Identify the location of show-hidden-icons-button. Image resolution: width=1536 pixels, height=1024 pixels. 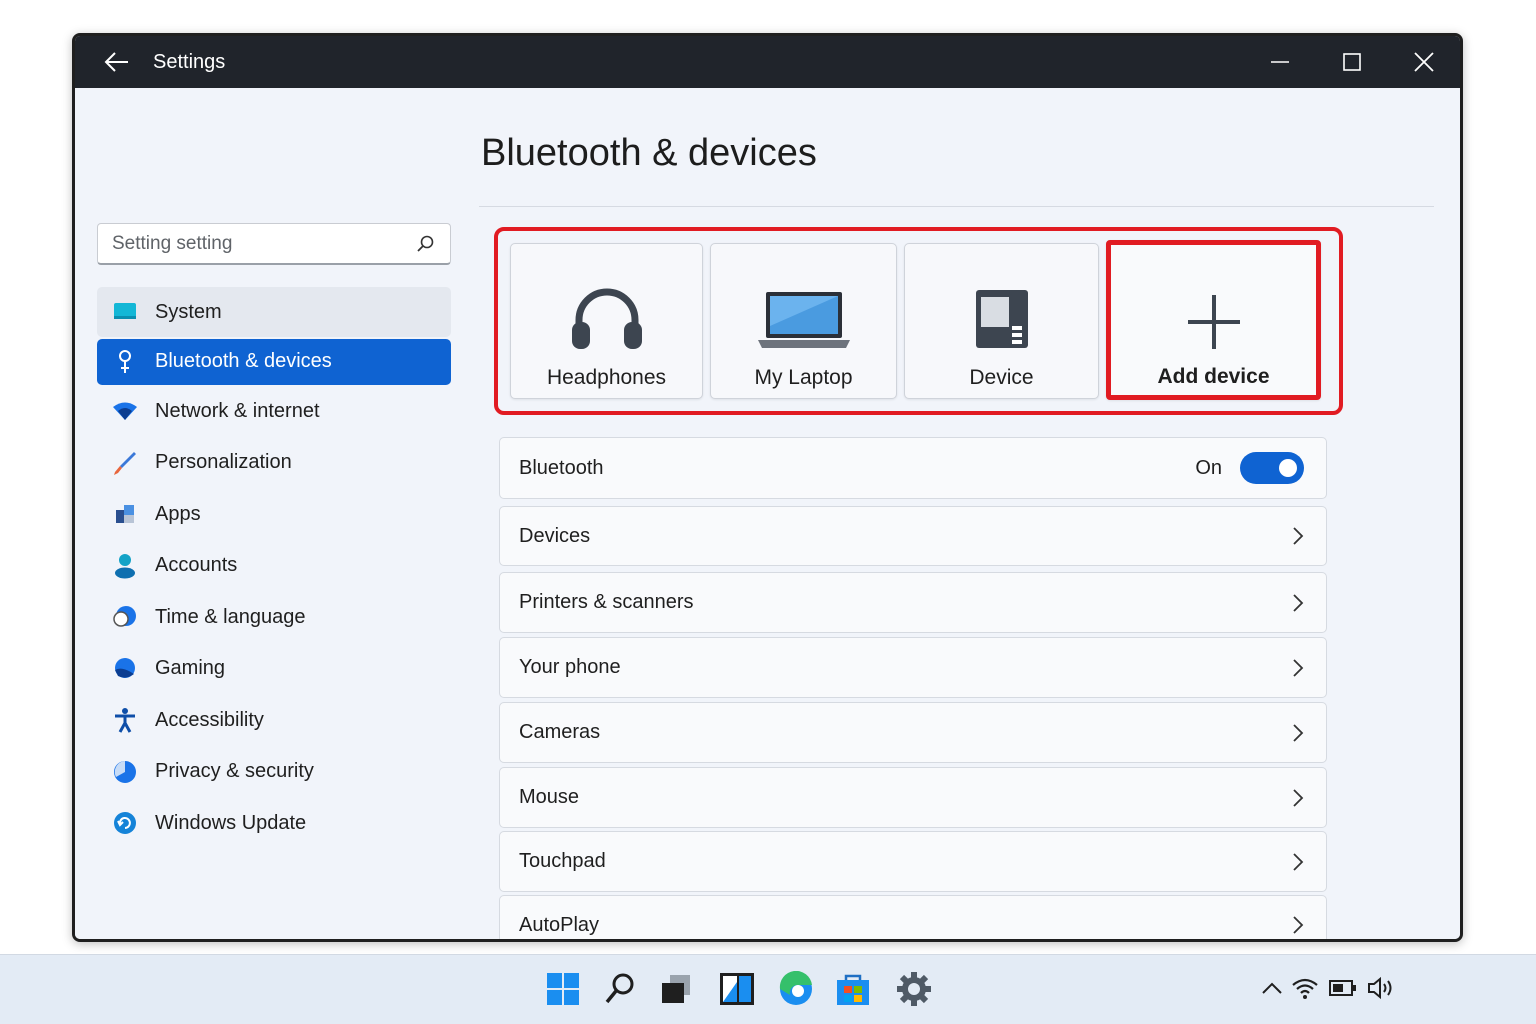
(1272, 988).